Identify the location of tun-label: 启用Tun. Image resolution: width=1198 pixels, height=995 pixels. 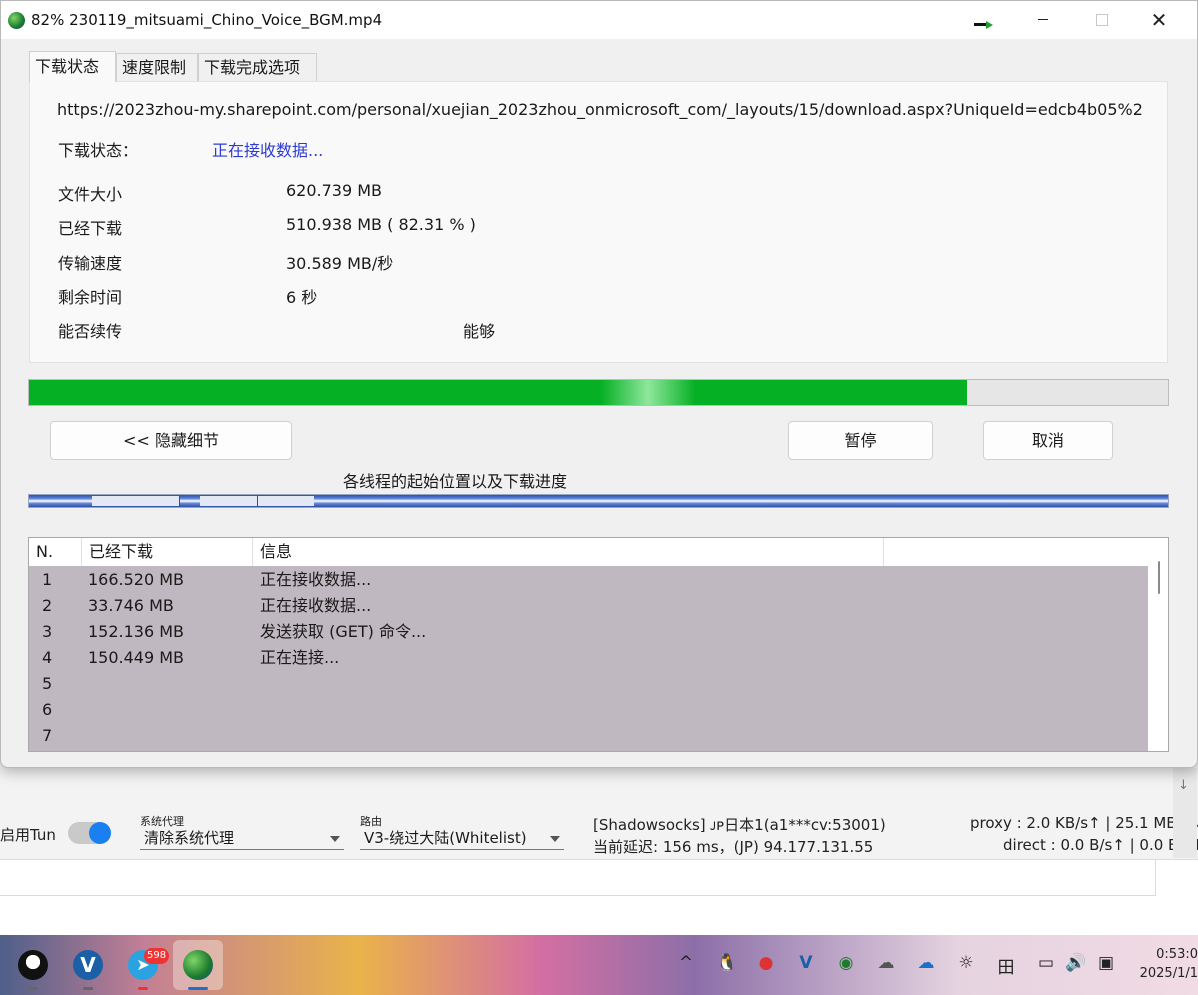
(28, 835).